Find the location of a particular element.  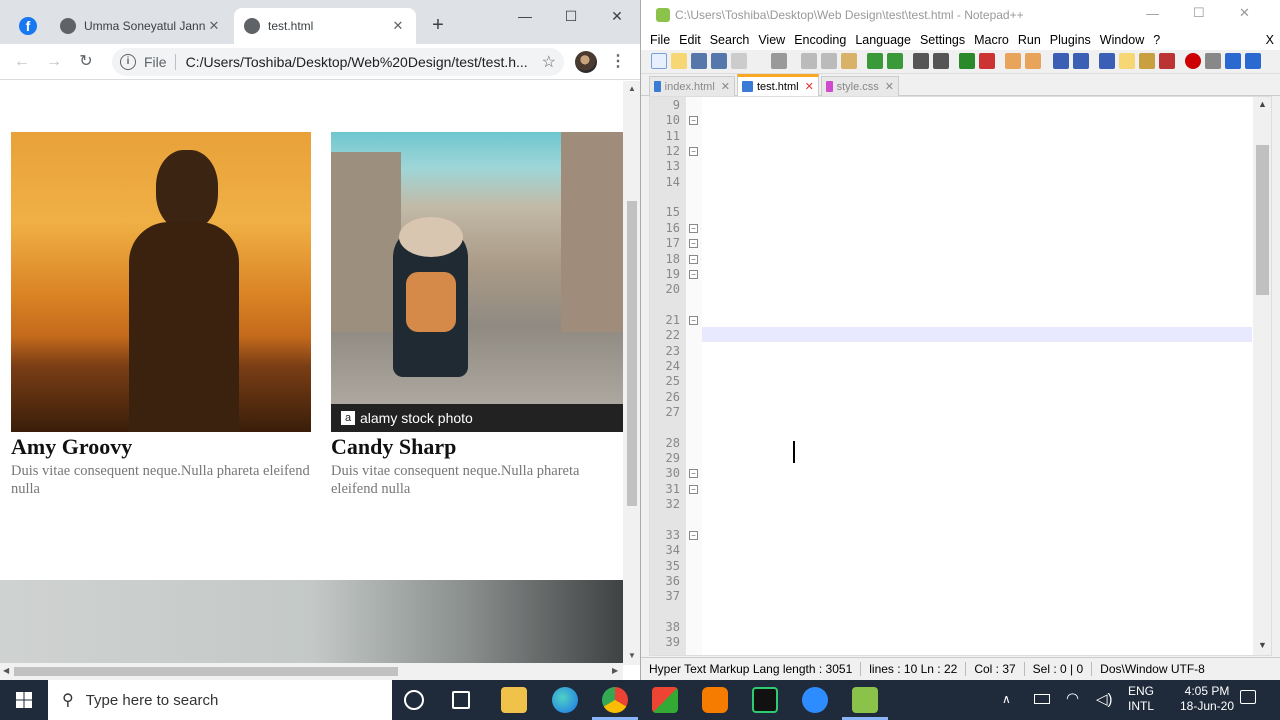

clock: 4:05 PM 18-Jun-20 is located at coordinates (1207, 699).